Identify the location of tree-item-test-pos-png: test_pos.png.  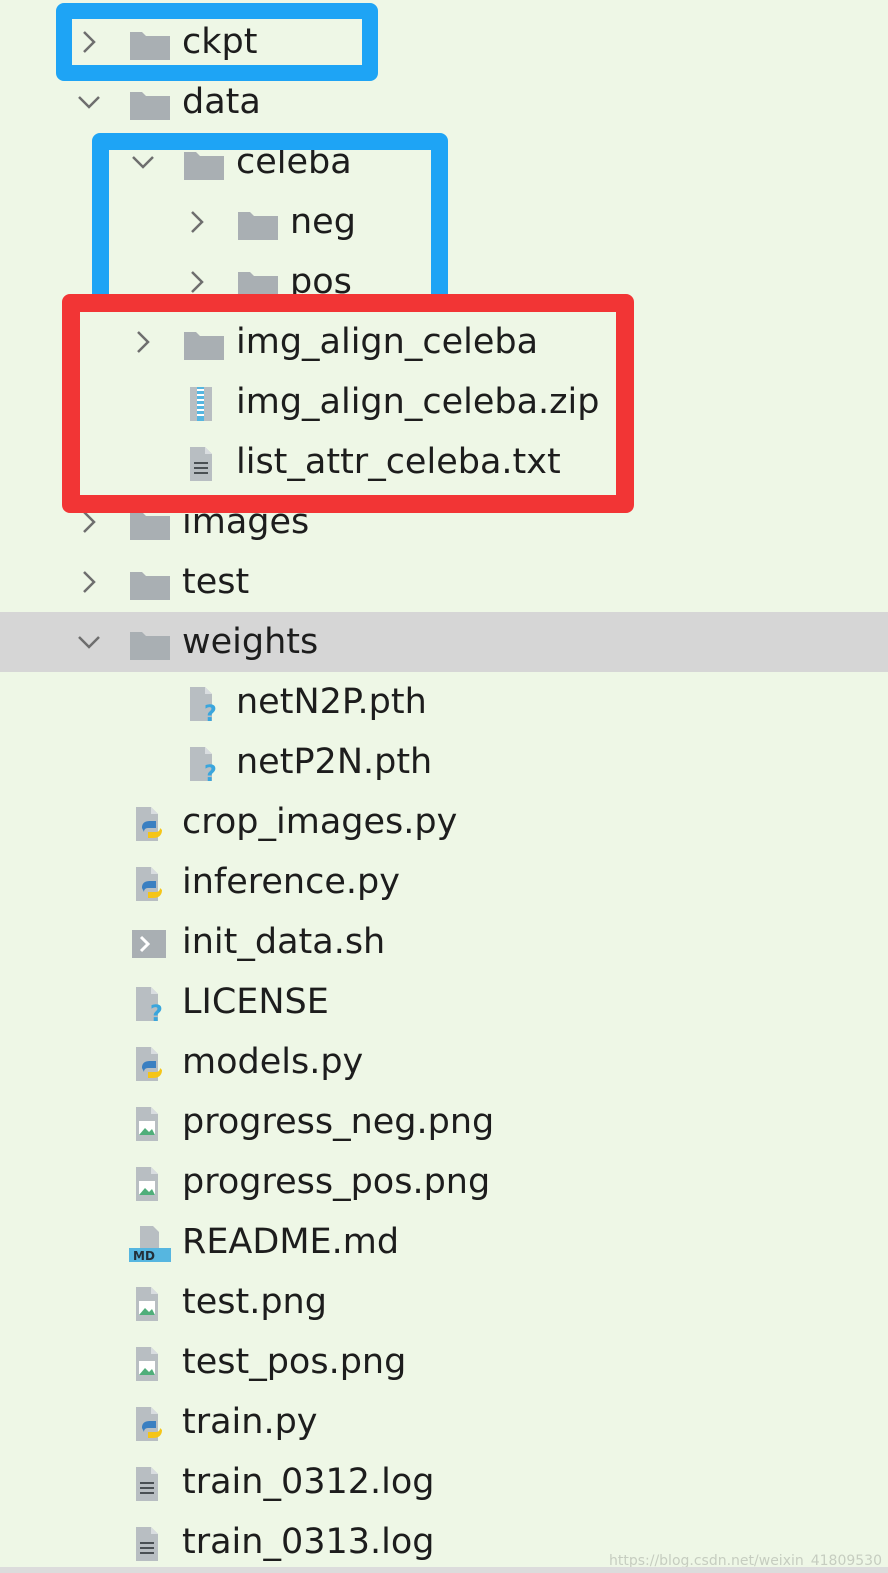
(444, 1362).